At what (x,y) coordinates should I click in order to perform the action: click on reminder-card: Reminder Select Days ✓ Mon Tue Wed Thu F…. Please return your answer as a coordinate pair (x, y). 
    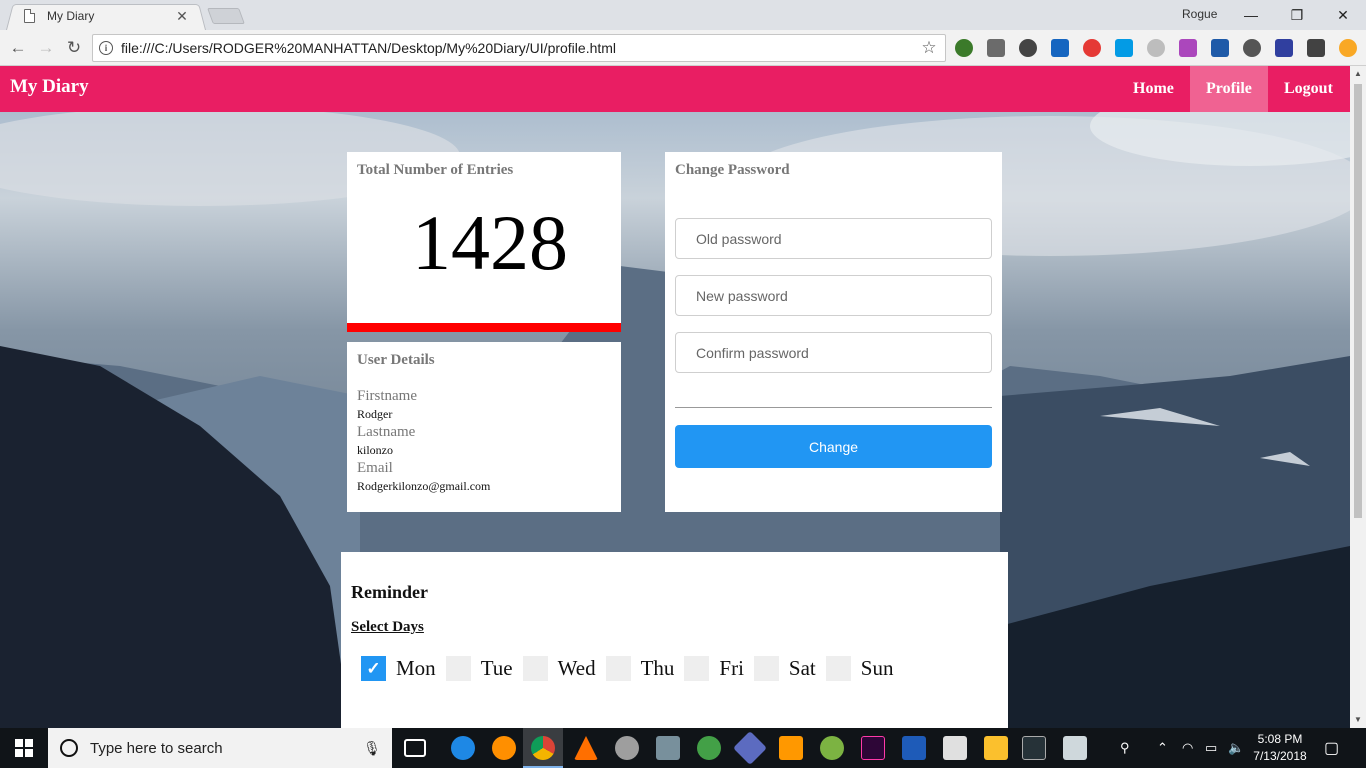
    Looking at the image, I should click on (674, 640).